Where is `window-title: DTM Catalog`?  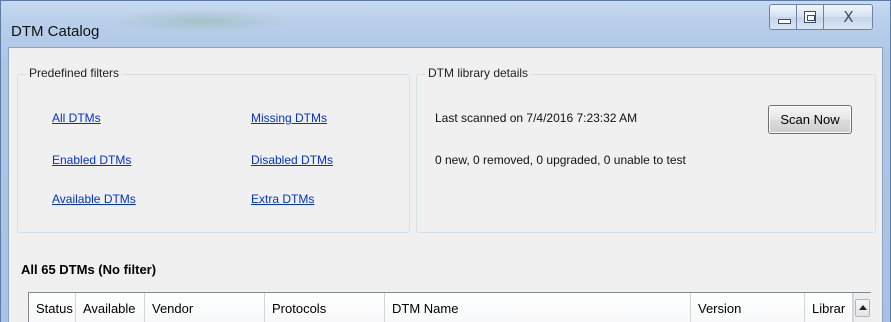 window-title: DTM Catalog is located at coordinates (55, 31).